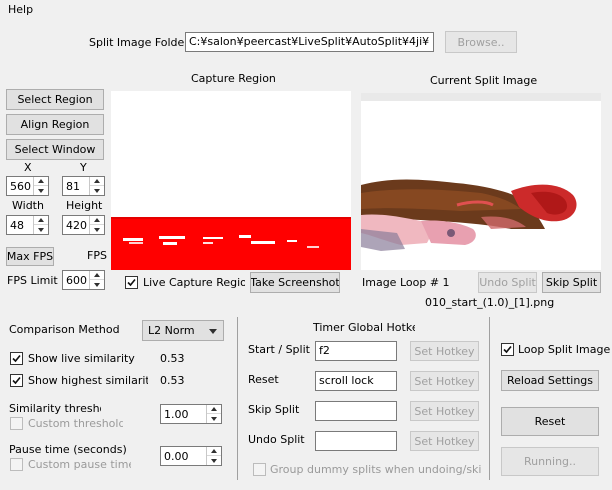 Image resolution: width=612 pixels, height=490 pixels. Describe the element at coordinates (231, 243) in the screenshot. I see `capture-preview-graphic` at that location.